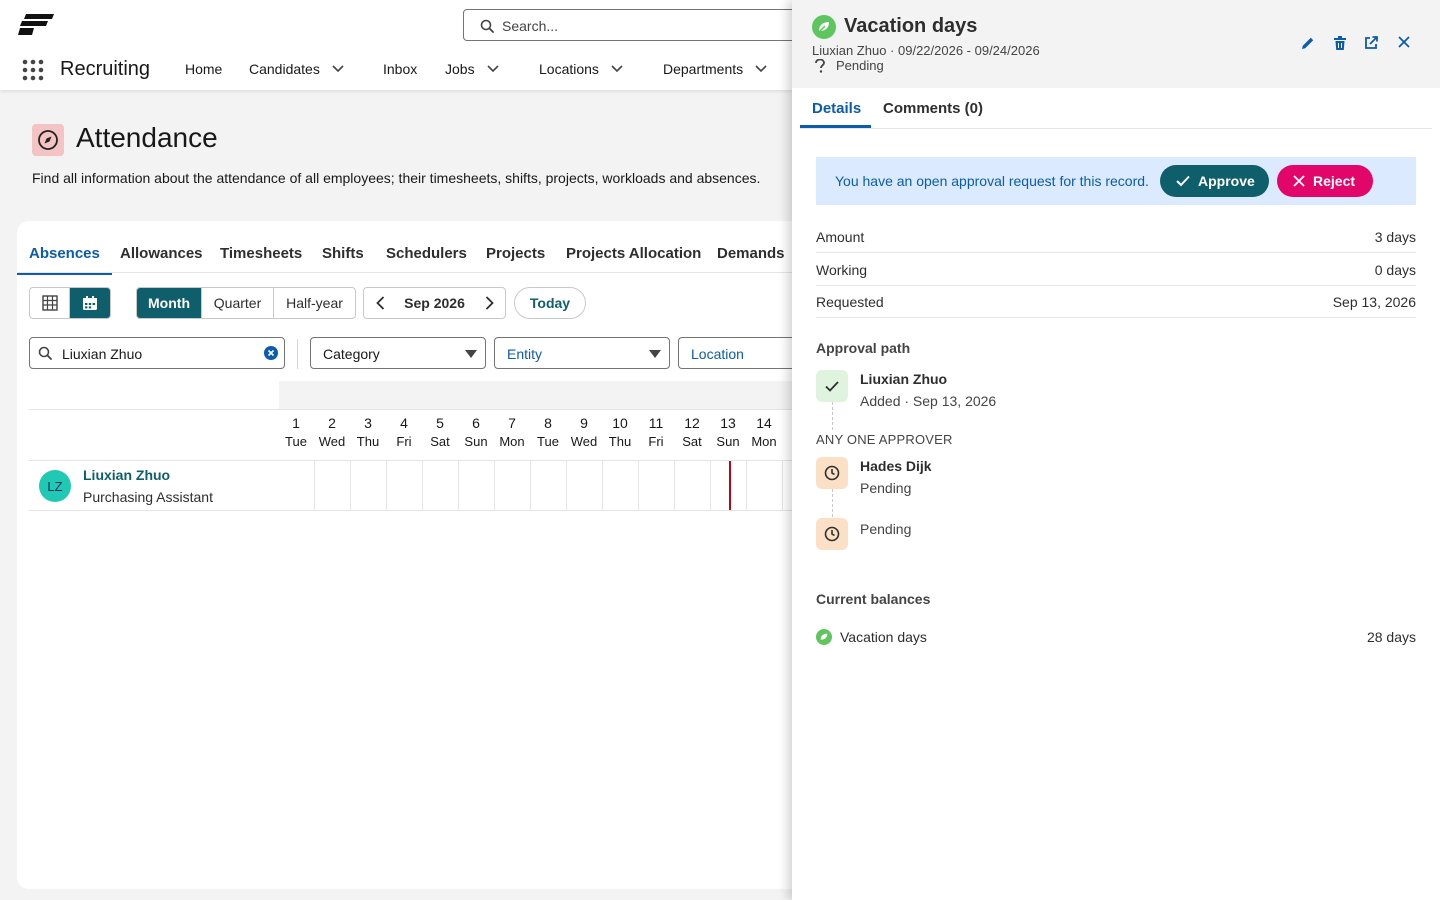 This screenshot has width=1440, height=900. I want to click on open-new-window-icon, so click(1371, 43).